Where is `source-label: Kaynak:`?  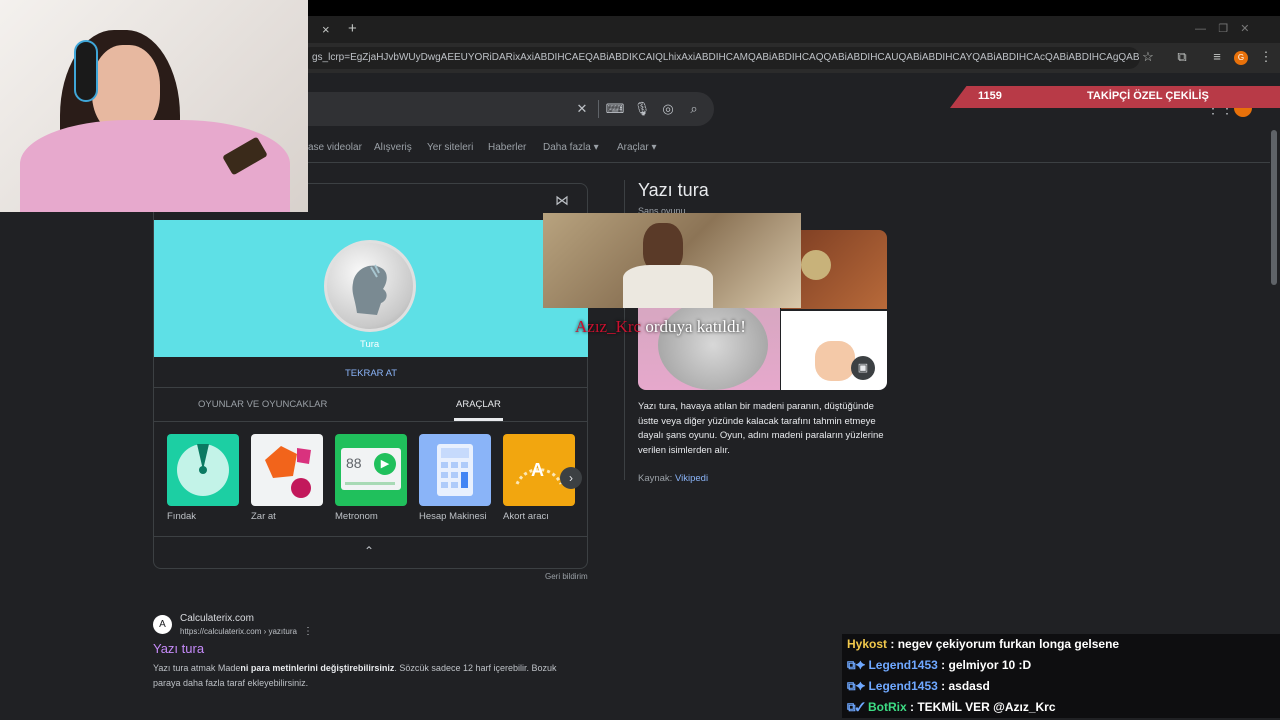
source-label: Kaynak: is located at coordinates (655, 478).